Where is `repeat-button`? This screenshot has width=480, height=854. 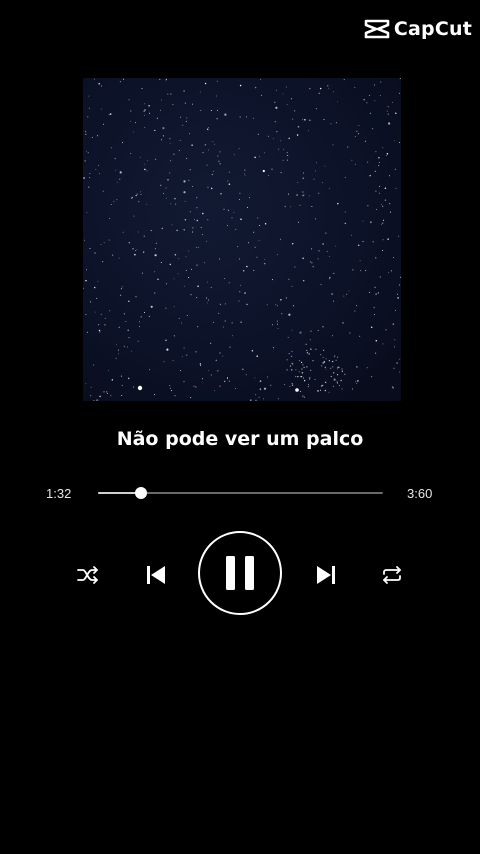 repeat-button is located at coordinates (392, 575).